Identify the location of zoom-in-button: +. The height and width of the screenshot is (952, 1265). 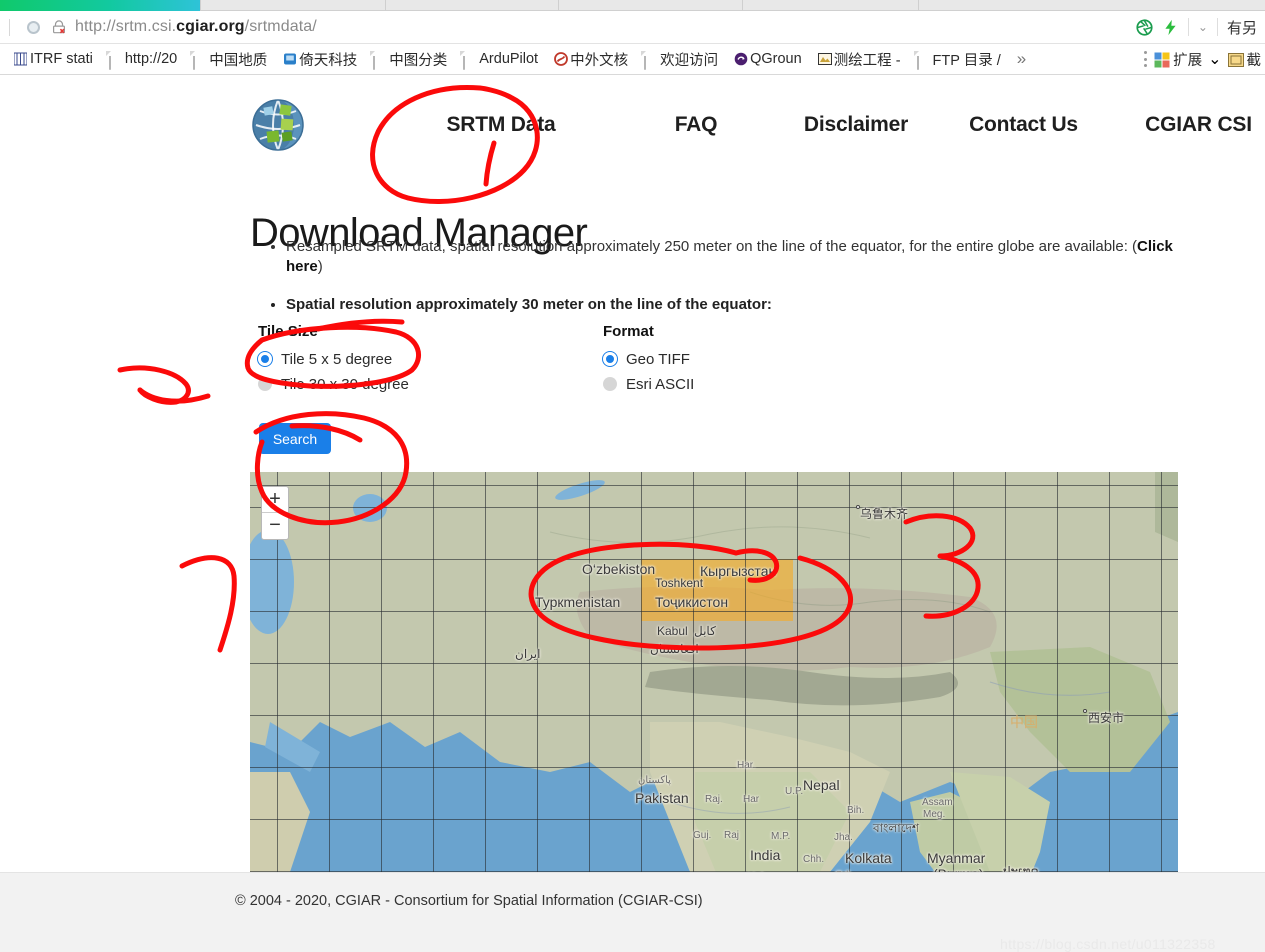
(275, 500).